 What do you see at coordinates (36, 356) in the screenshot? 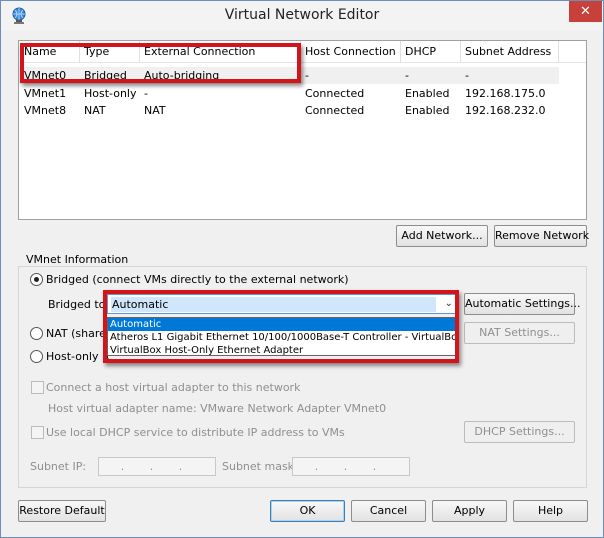
I see `host-only-radio` at bounding box center [36, 356].